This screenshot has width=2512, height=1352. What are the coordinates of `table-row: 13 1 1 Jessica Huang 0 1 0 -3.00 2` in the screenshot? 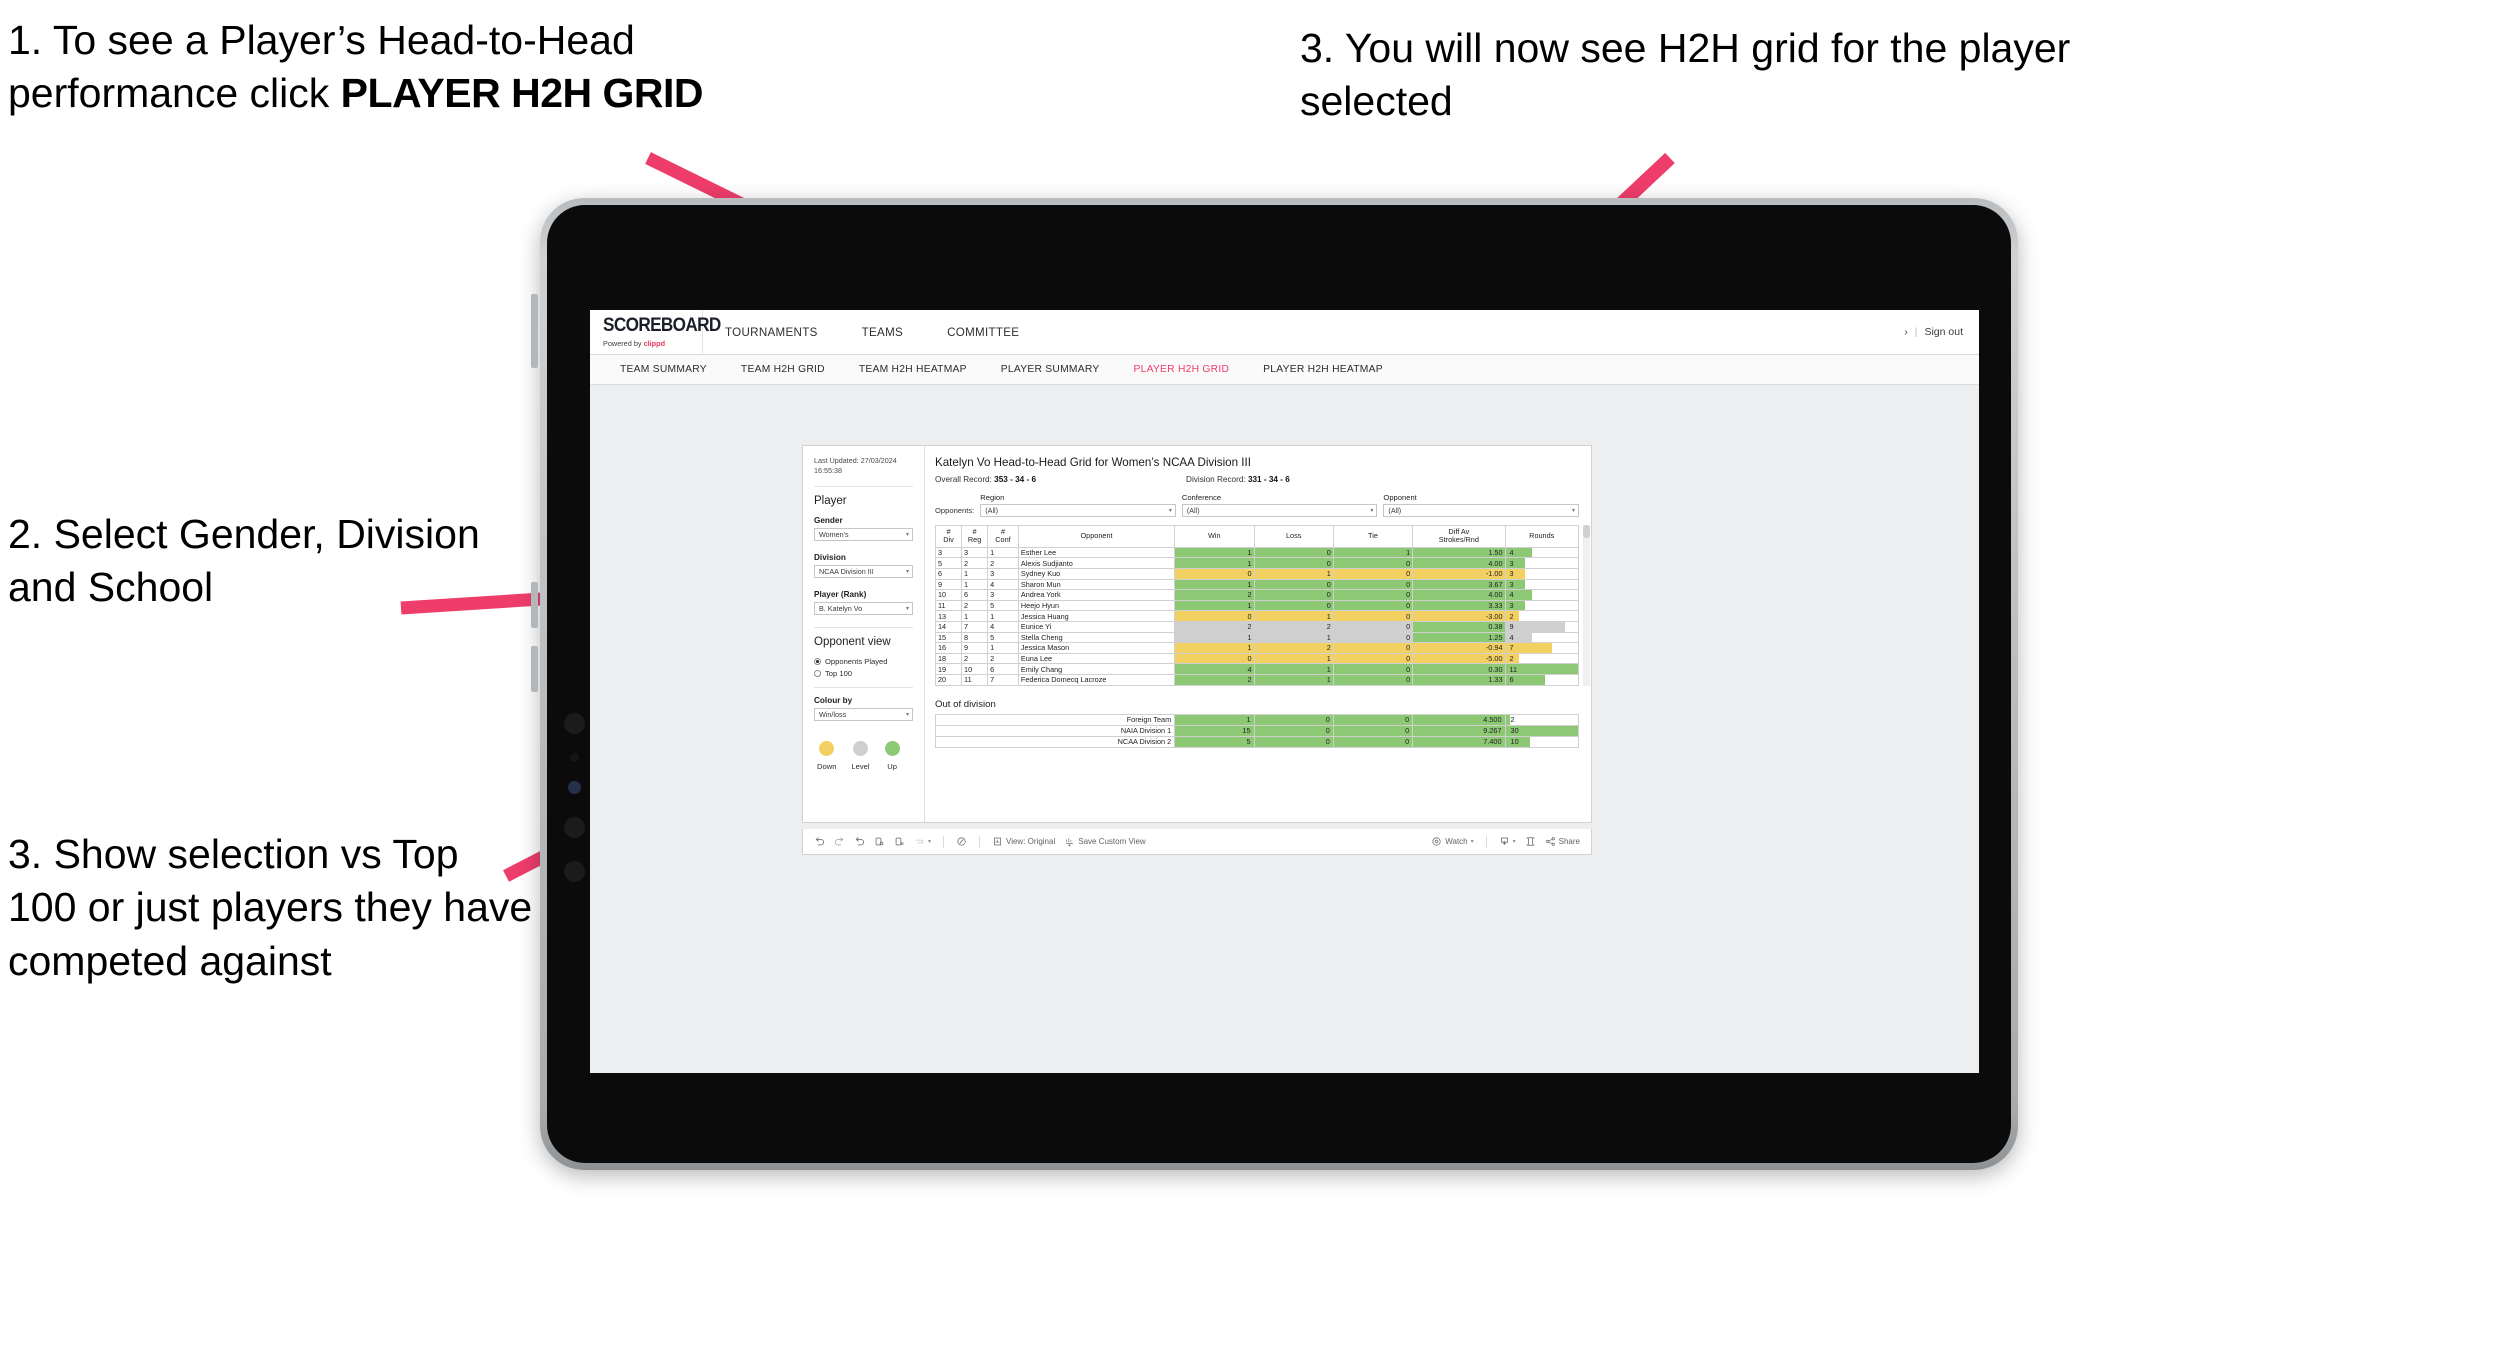 It's located at (1257, 616).